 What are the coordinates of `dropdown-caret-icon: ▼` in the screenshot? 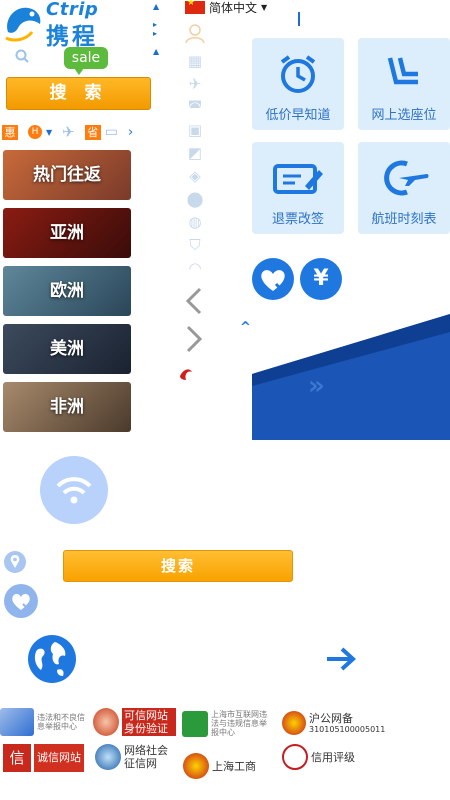 It's located at (49, 132).